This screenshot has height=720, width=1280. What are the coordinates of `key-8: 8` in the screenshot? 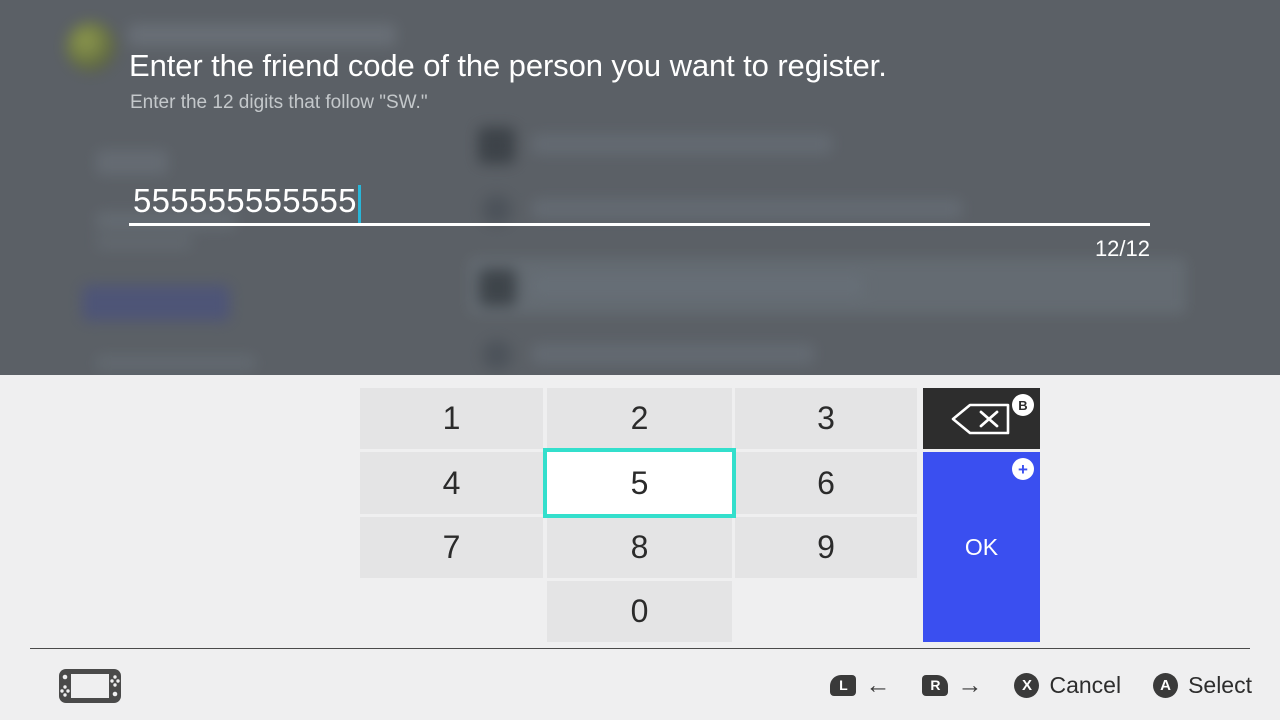 It's located at (639, 547).